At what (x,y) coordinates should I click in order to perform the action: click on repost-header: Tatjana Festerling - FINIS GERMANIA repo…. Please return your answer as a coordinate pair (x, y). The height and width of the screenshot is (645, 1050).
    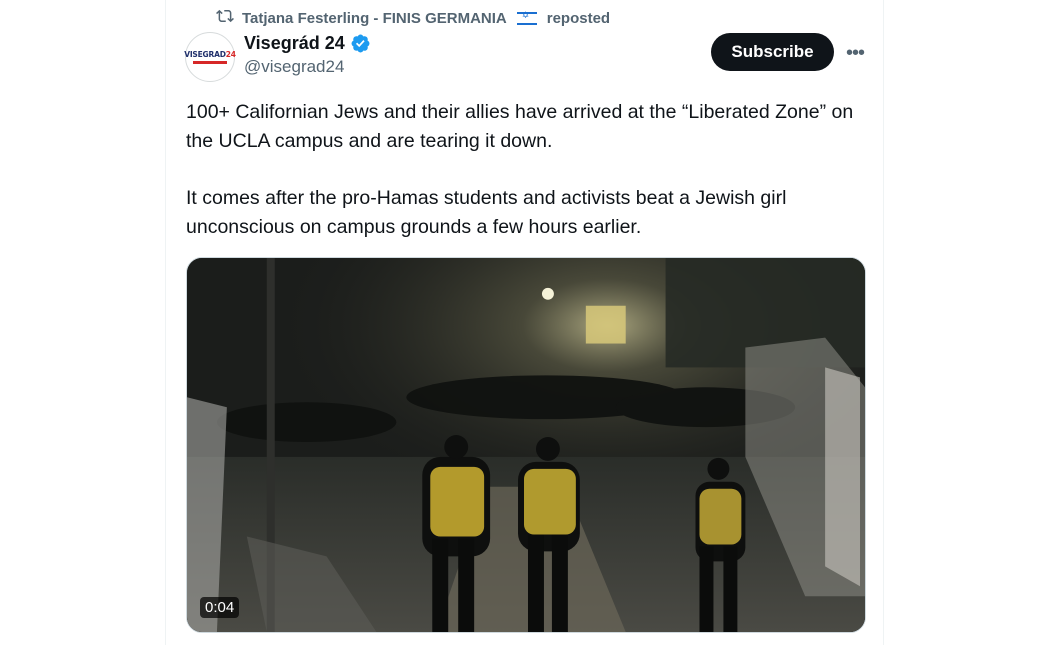
    Looking at the image, I should click on (413, 18).